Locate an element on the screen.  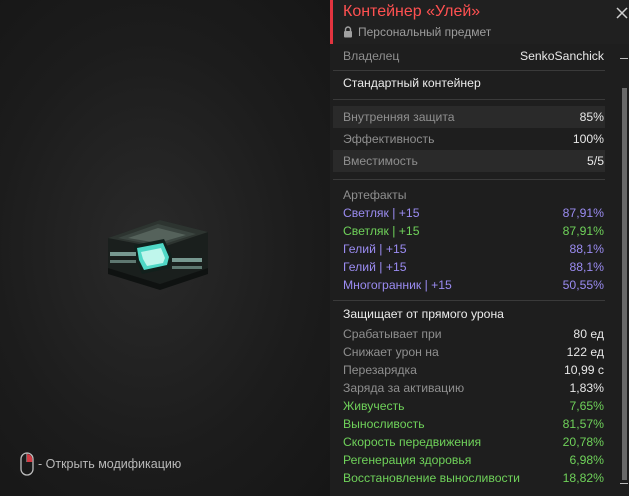
item-subtitle: Персональный предмет is located at coordinates (417, 32).